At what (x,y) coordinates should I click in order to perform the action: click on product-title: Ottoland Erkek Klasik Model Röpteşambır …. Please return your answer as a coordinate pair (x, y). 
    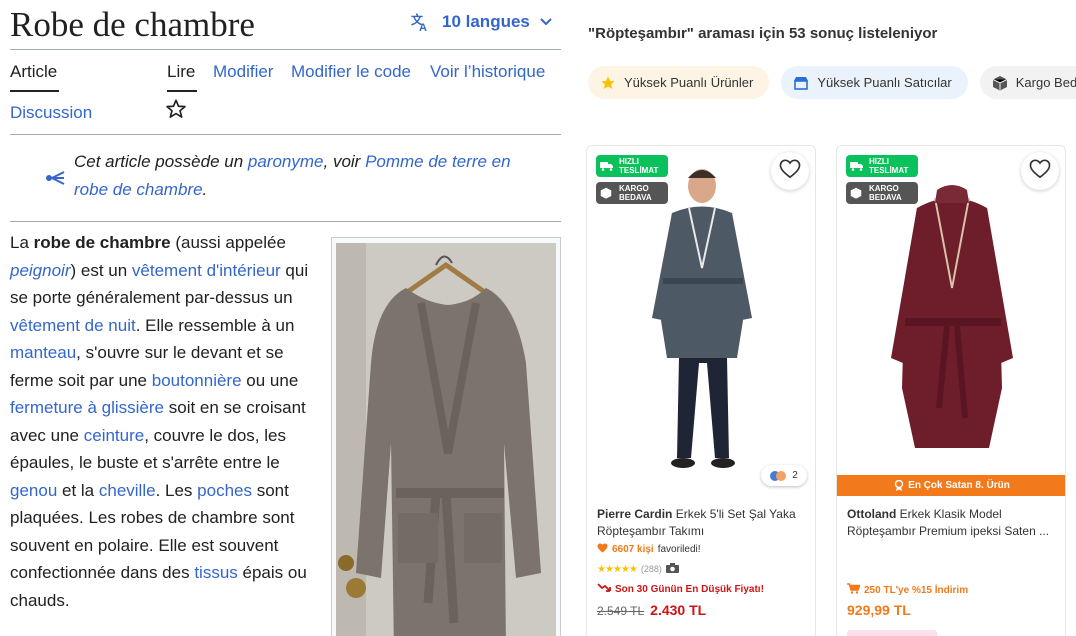
    Looking at the image, I should click on (953, 523).